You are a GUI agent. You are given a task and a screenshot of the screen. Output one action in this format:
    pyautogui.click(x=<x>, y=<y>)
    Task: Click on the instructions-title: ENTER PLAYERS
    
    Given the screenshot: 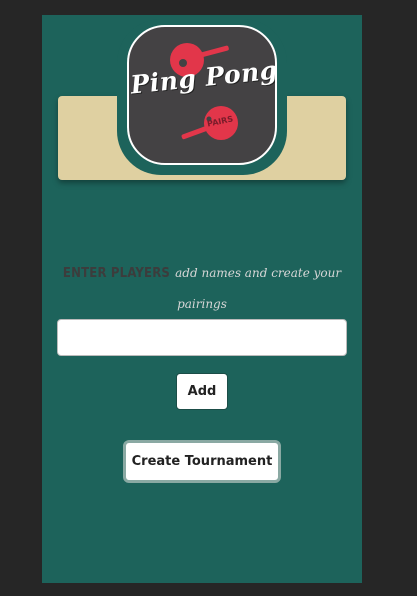 What is the action you would take?
    pyautogui.click(x=116, y=273)
    